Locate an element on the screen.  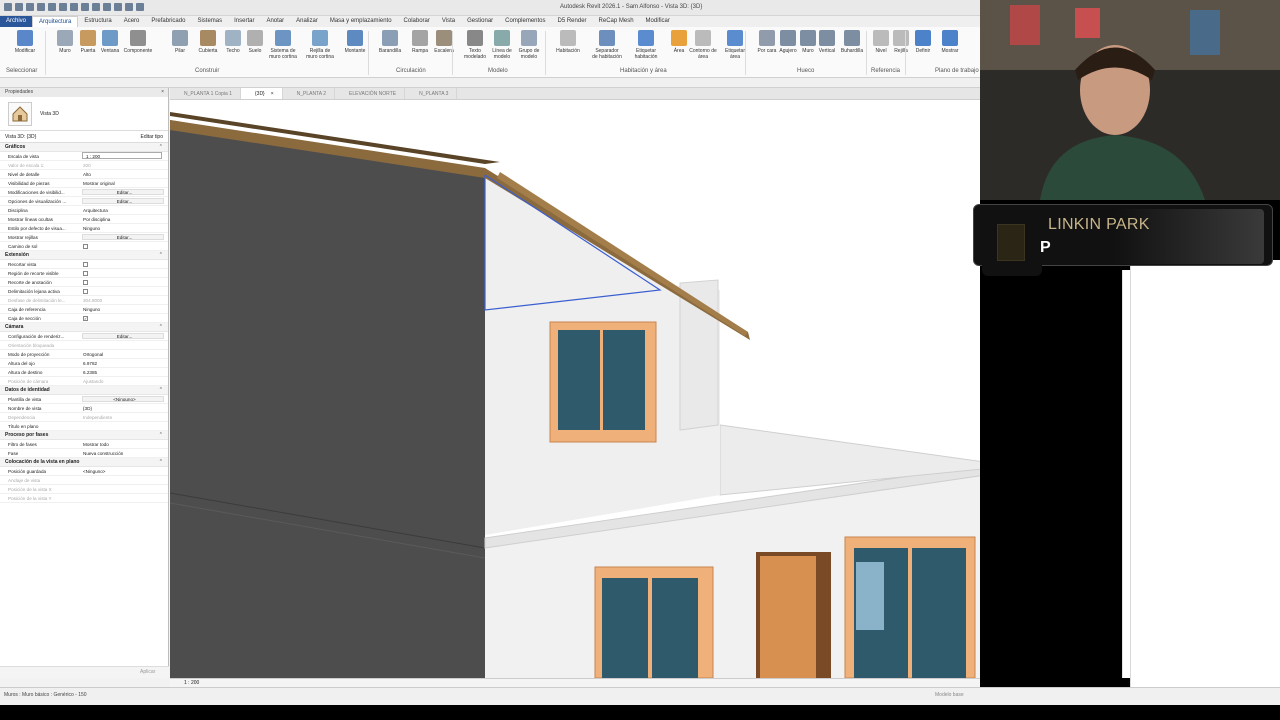
property-value: 6.9782 is located at coordinates (124, 363).